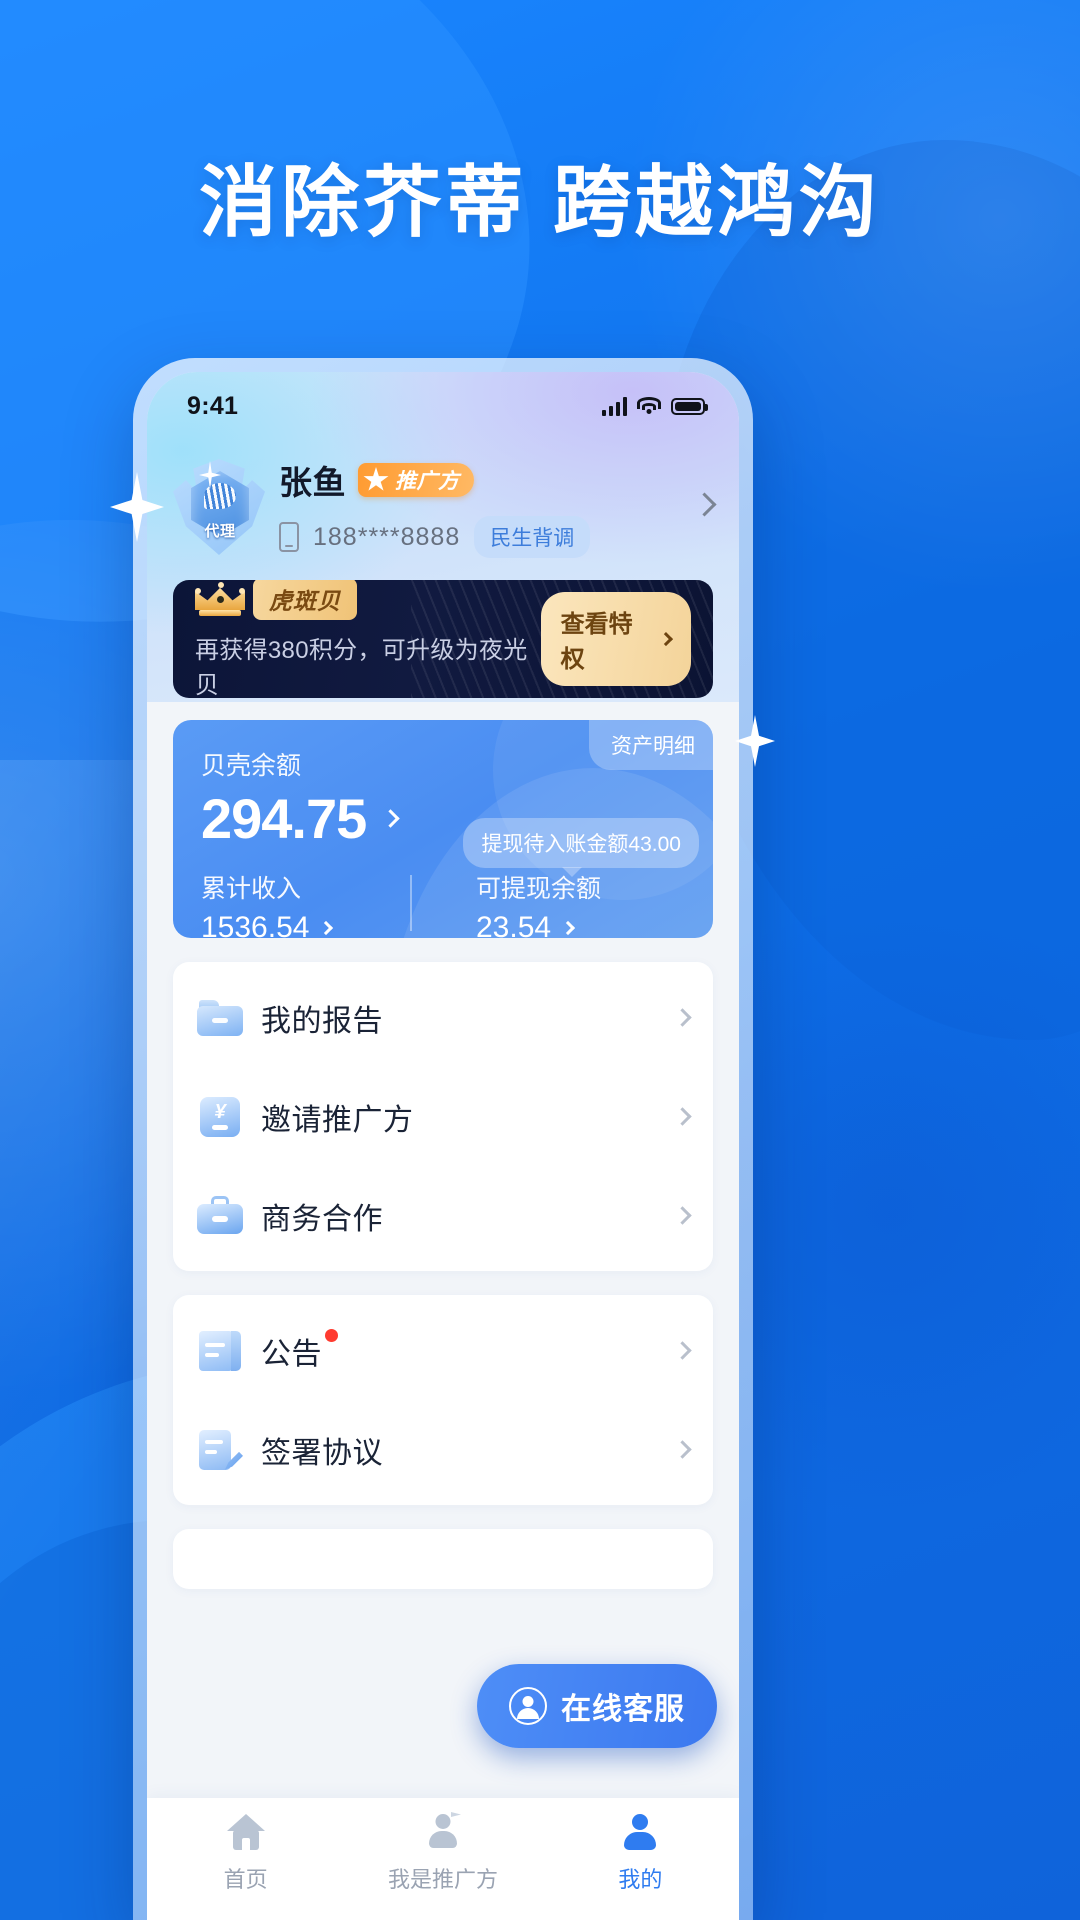 This screenshot has width=1080, height=1920. Describe the element at coordinates (444, 1215) in the screenshot. I see `menu-item-business-cooperation: 商务合作` at that location.